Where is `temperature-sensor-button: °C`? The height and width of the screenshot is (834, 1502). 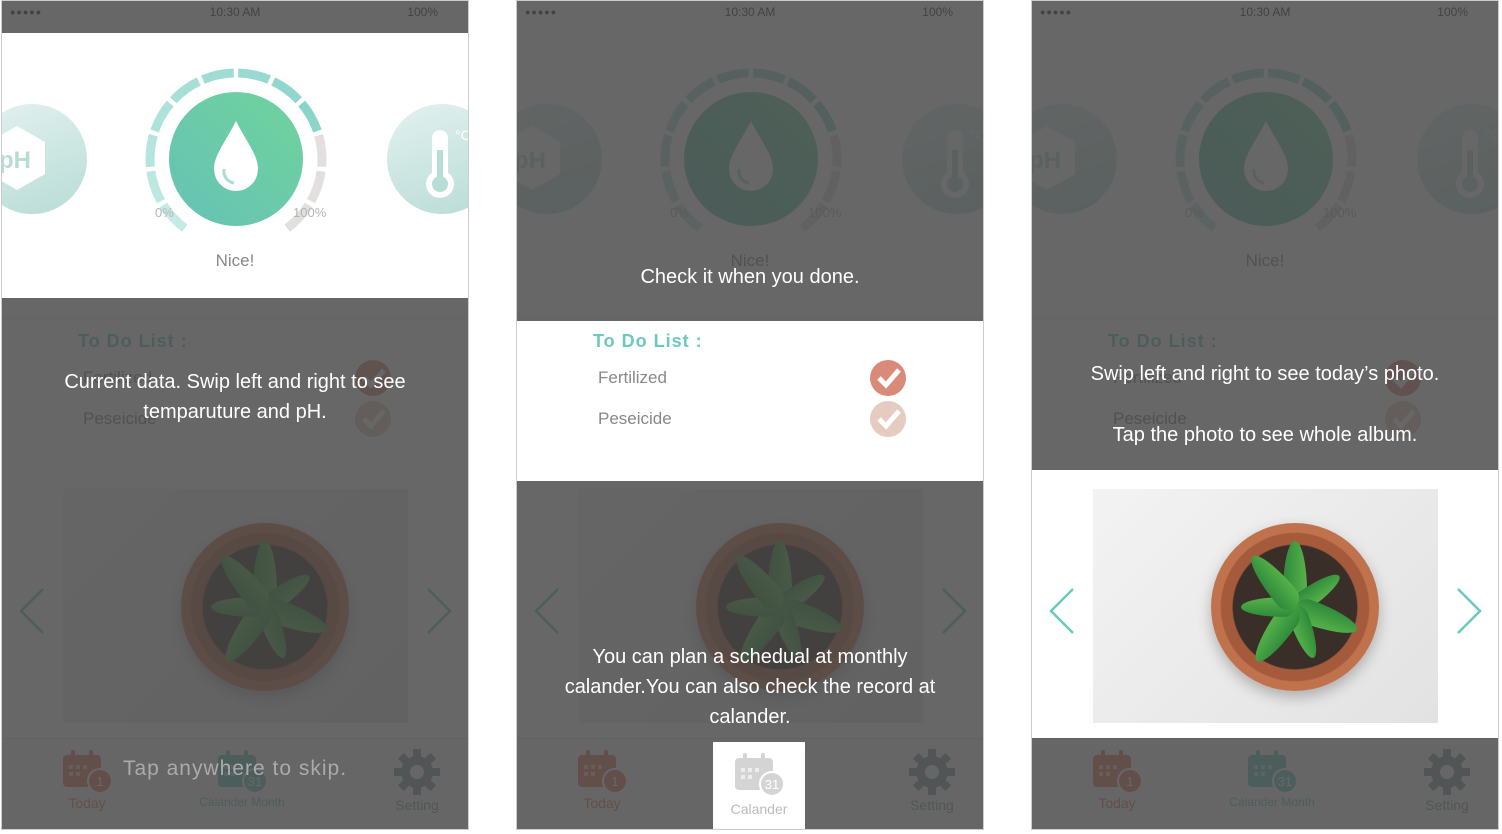
temperature-sensor-button: °C is located at coordinates (428, 159).